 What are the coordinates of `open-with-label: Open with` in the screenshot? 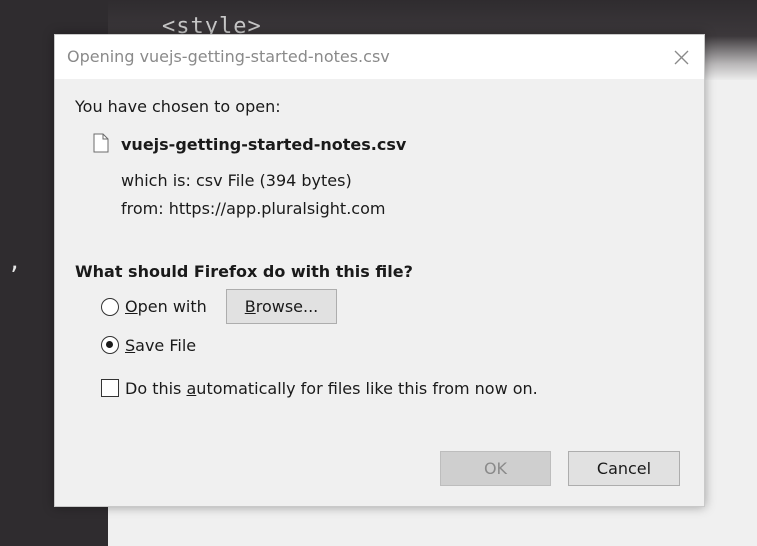 It's located at (166, 306).